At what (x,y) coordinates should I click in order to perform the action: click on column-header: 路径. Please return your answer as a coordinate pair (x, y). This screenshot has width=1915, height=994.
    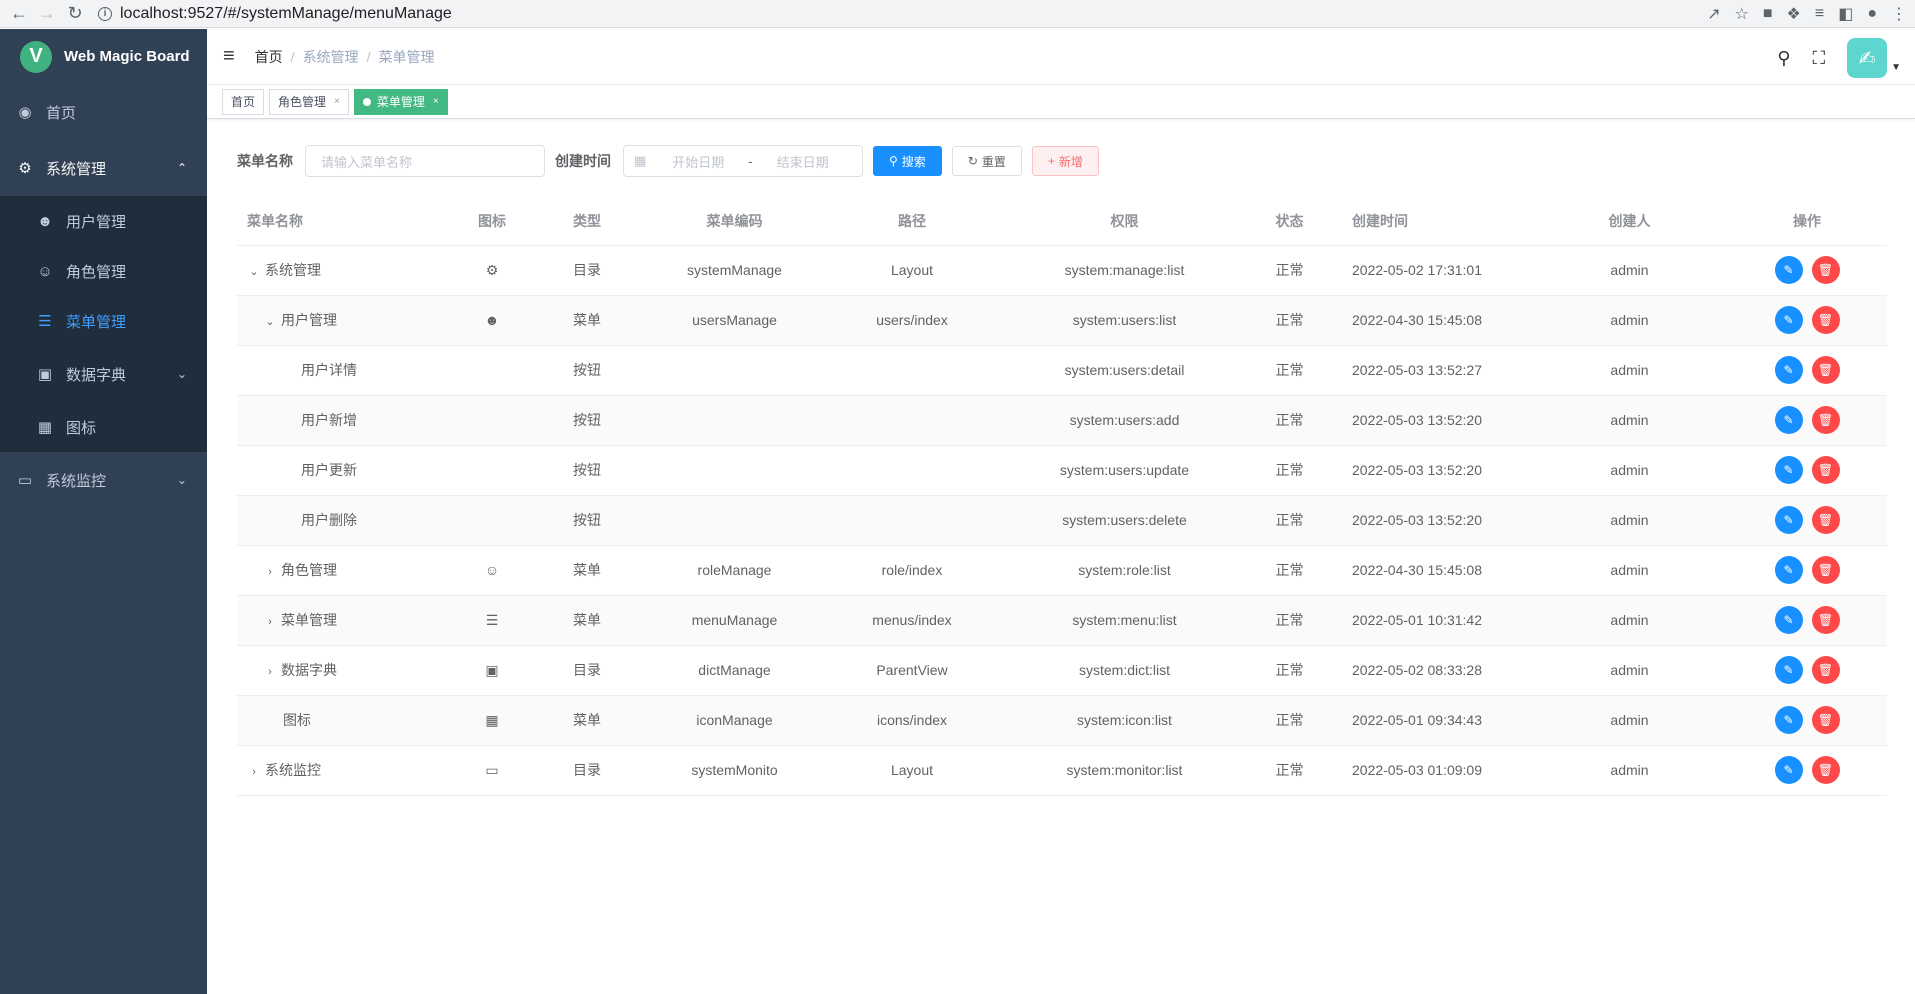
    Looking at the image, I should click on (912, 221).